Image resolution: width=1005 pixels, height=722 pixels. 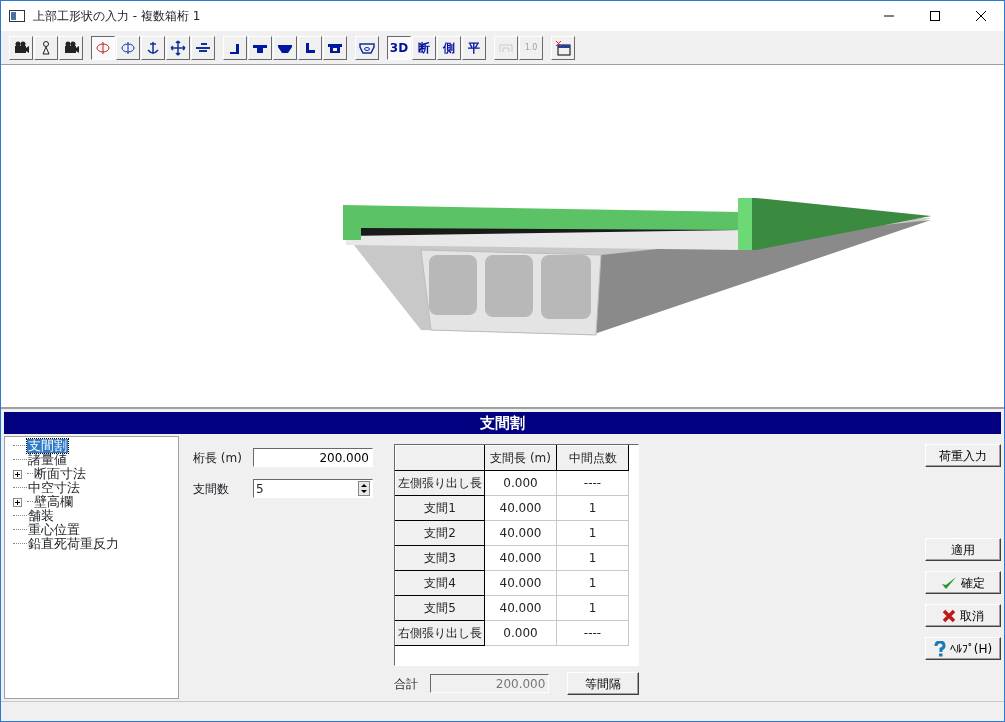 I want to click on move-icon, so click(x=178, y=47).